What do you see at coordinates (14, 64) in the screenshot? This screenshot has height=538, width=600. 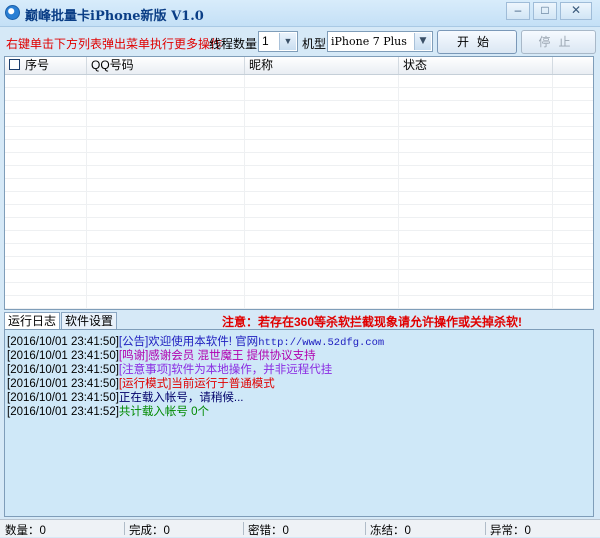 I see `select-all-checkbox` at bounding box center [14, 64].